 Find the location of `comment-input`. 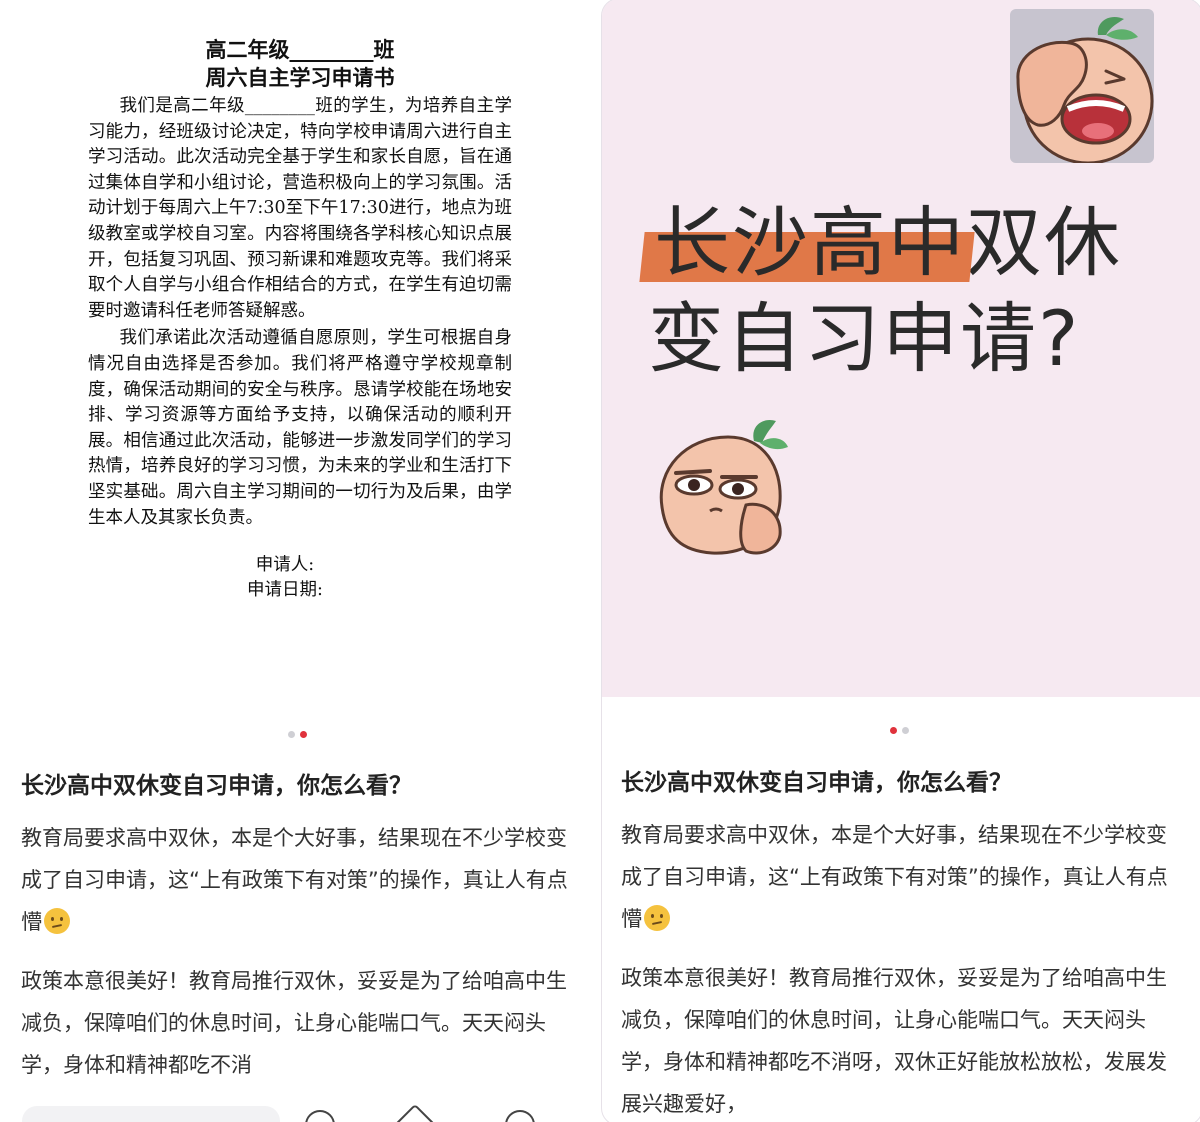

comment-input is located at coordinates (151, 1114).